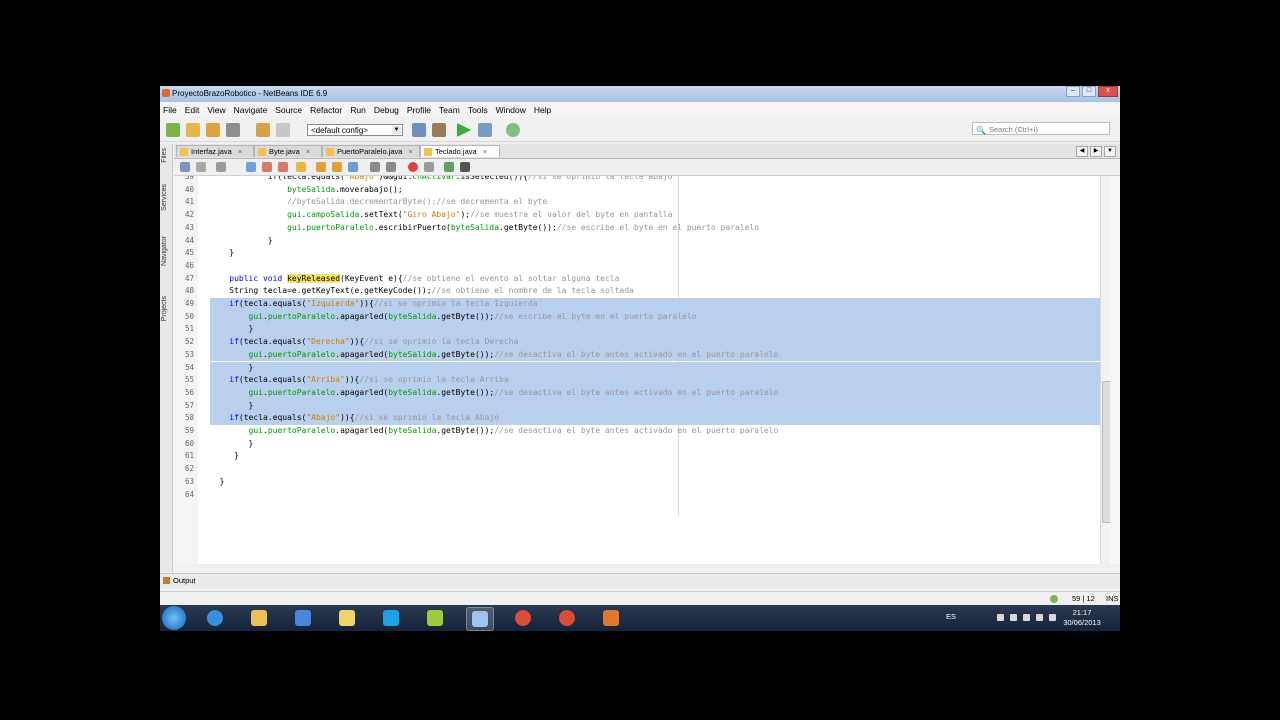  I want to click on build-icon, so click(419, 130).